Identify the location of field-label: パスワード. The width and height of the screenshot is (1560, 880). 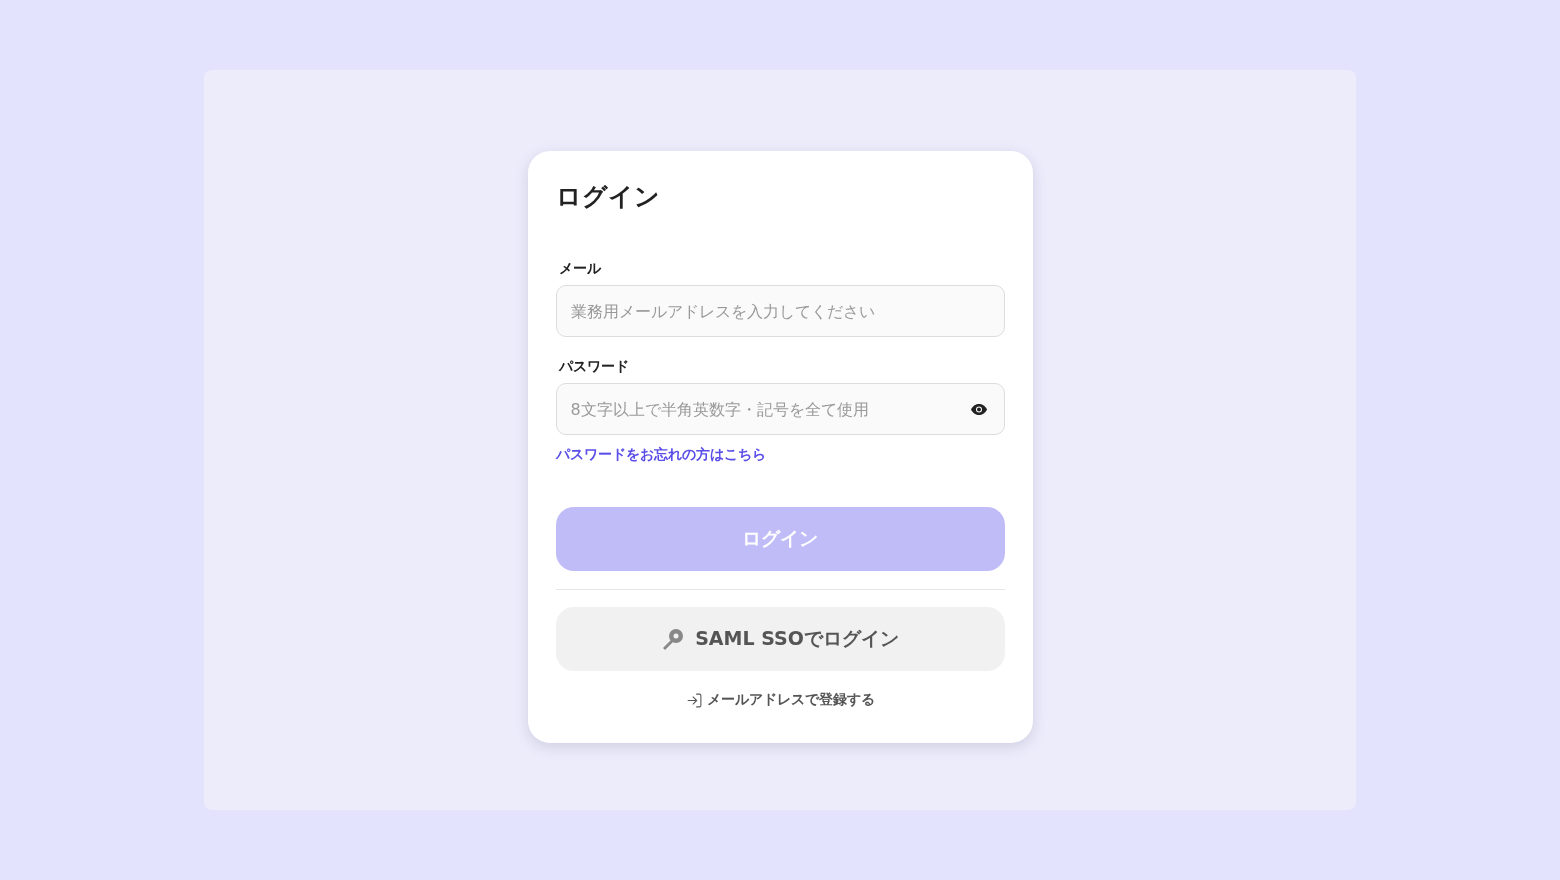
(594, 366).